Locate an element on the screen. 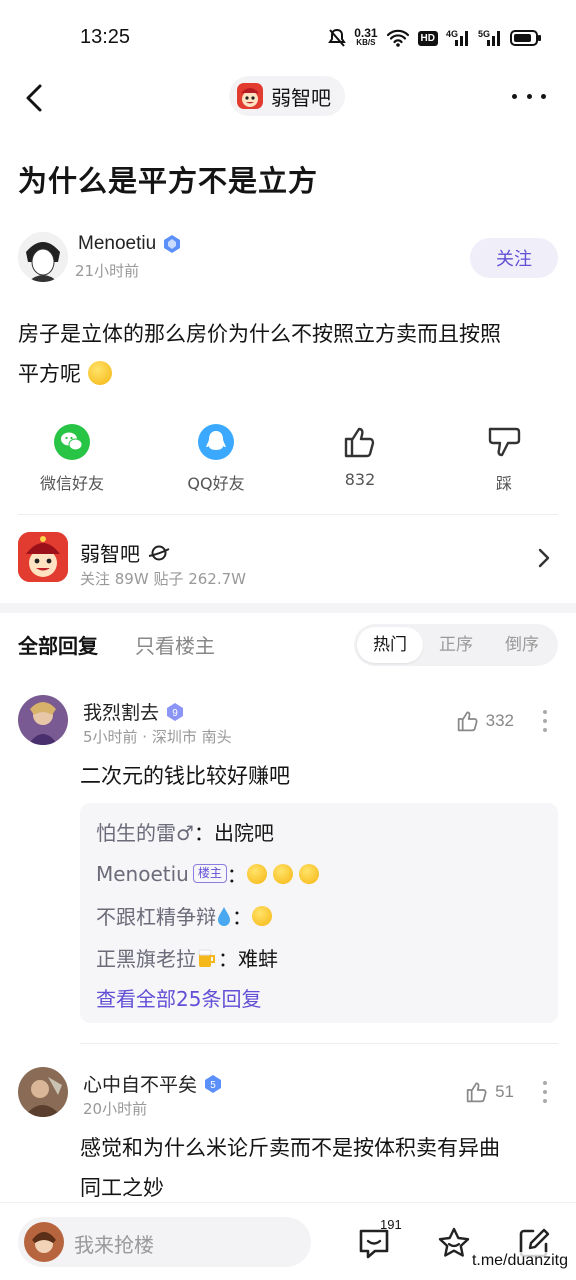  dislike-button: 踩 is located at coordinates (504, 459).